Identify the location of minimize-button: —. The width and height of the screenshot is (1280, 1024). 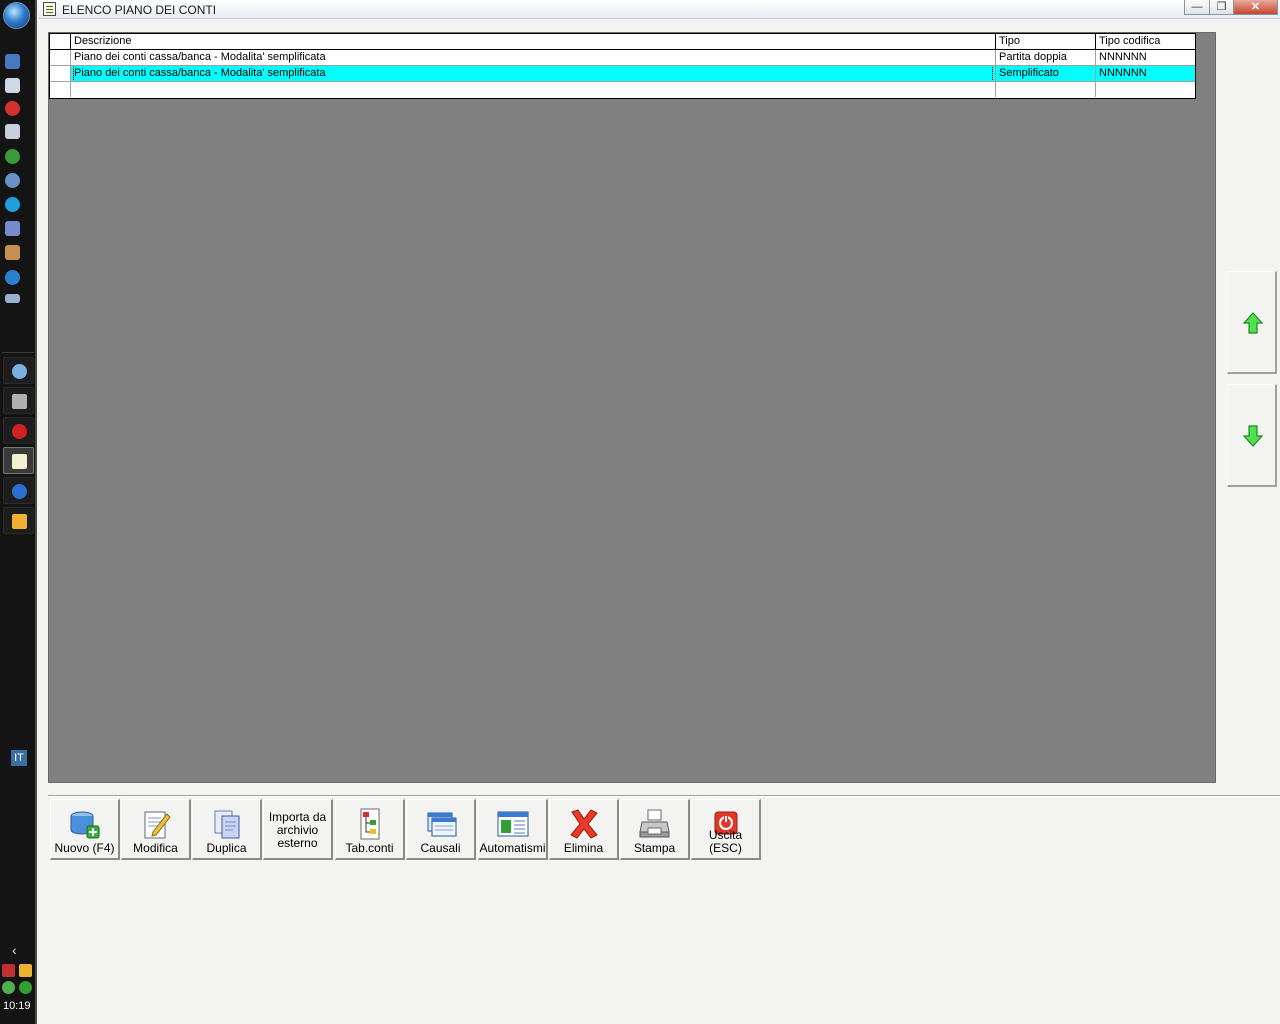
(1197, 7).